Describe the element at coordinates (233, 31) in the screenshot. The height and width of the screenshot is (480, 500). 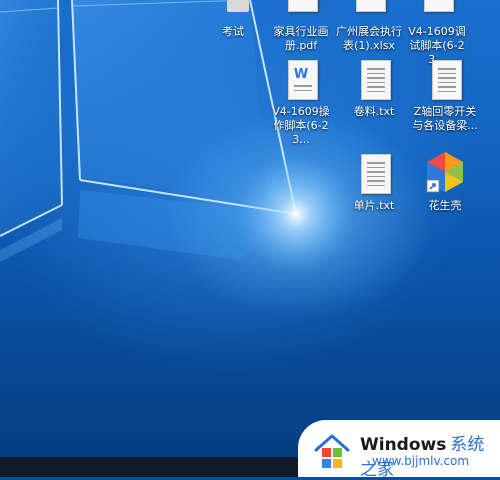
I see `desktop-icon-label: 考试` at that location.